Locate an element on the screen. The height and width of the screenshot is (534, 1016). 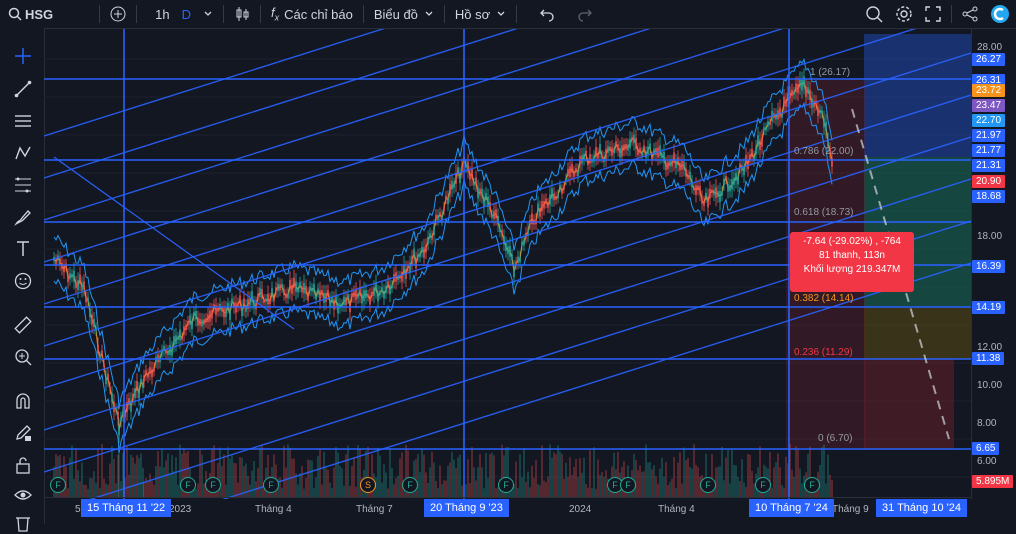
fullscreen-icon is located at coordinates (933, 14).